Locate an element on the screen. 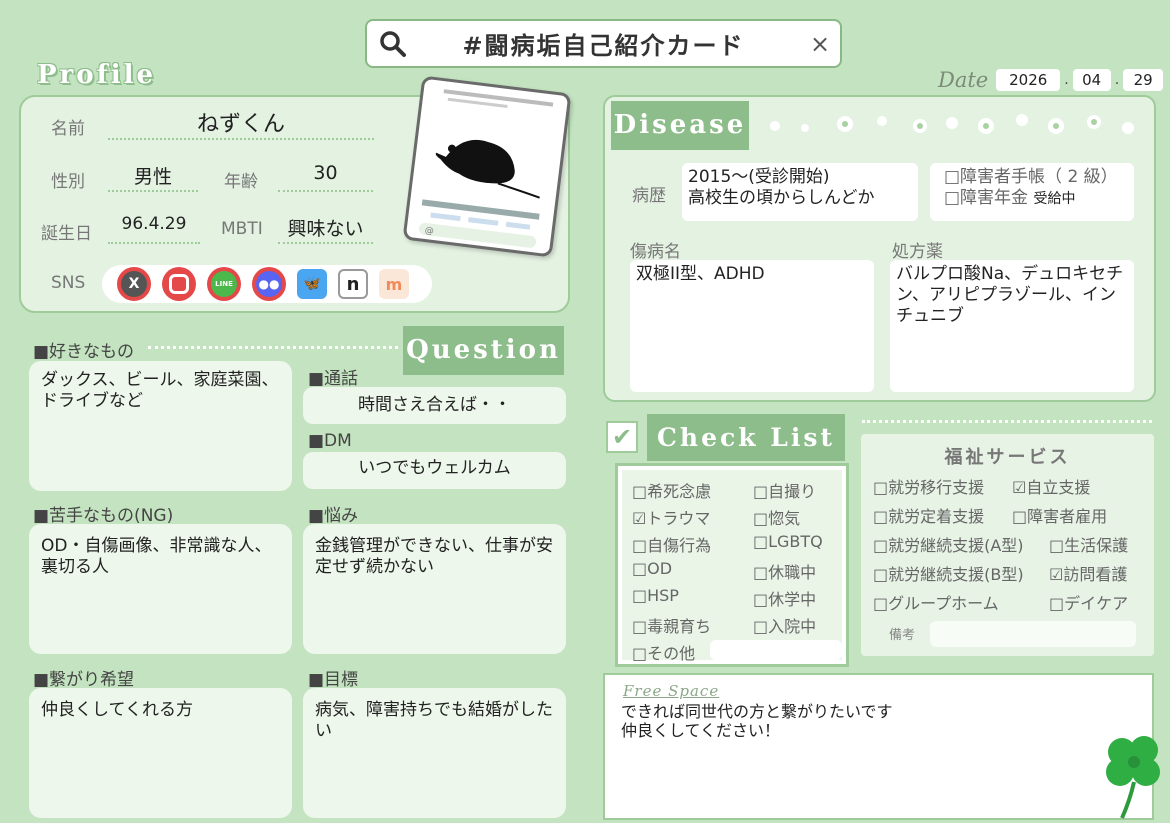  history-box: 2015～(受診開始) 高校生の頃からしんどか is located at coordinates (800, 192).